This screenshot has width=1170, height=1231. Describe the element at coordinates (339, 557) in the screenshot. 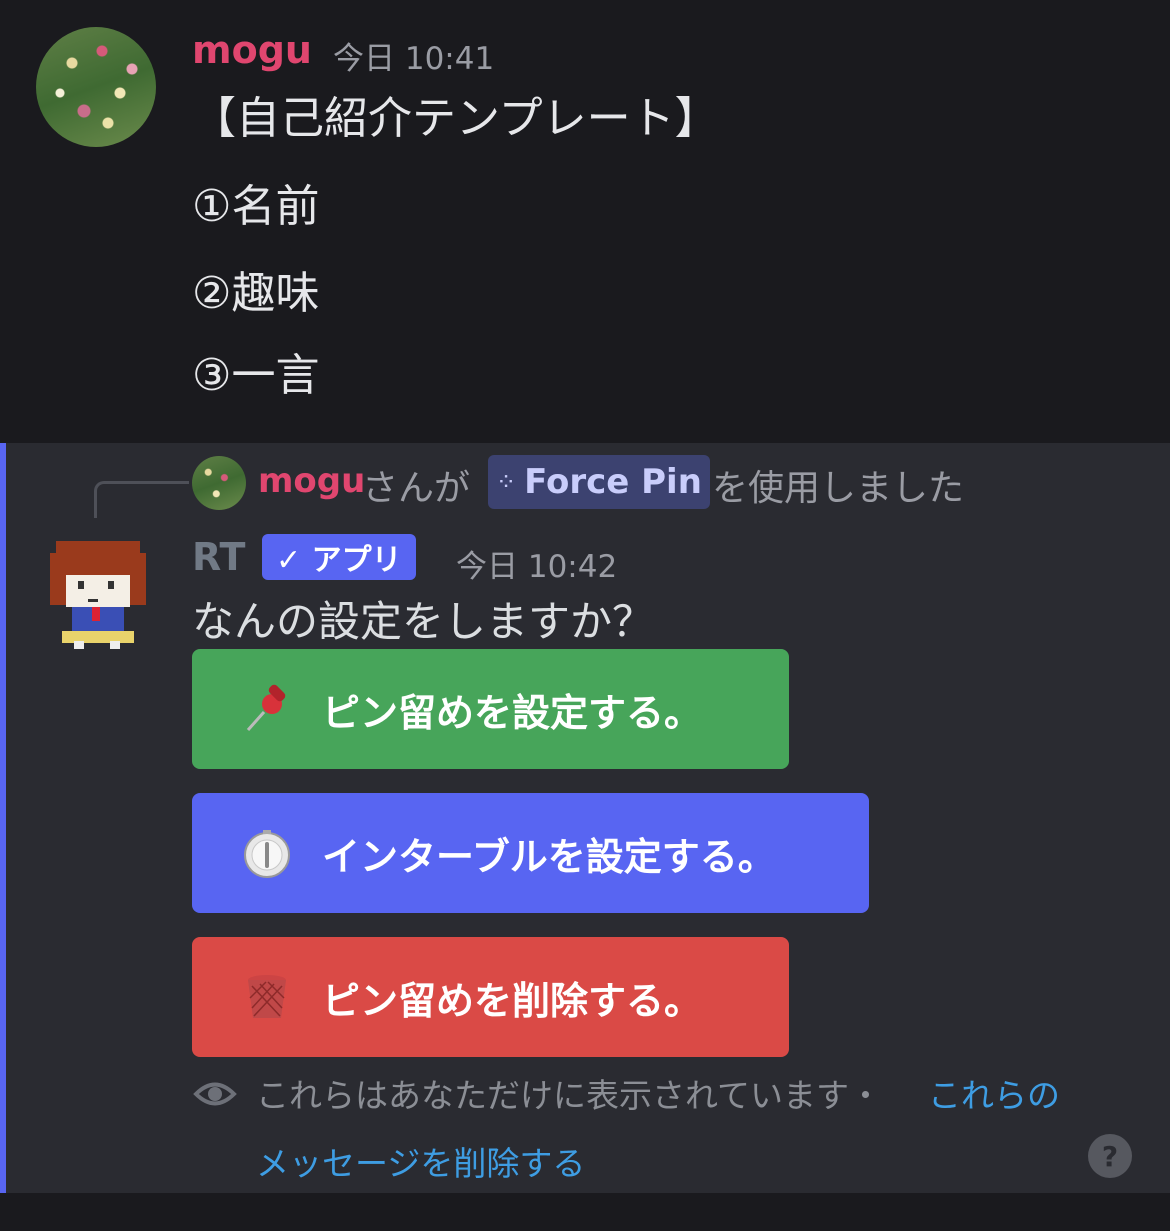

I see `app-badge: ✓ アプリ` at that location.